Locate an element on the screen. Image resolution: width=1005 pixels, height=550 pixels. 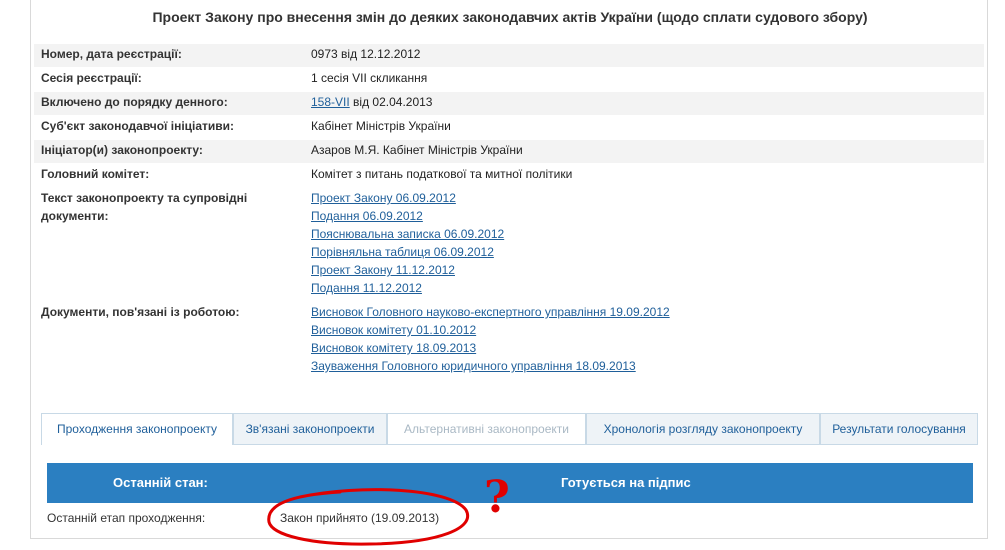
text-doc-link: Проект Закону 06.09.2012 is located at coordinates (407, 198).